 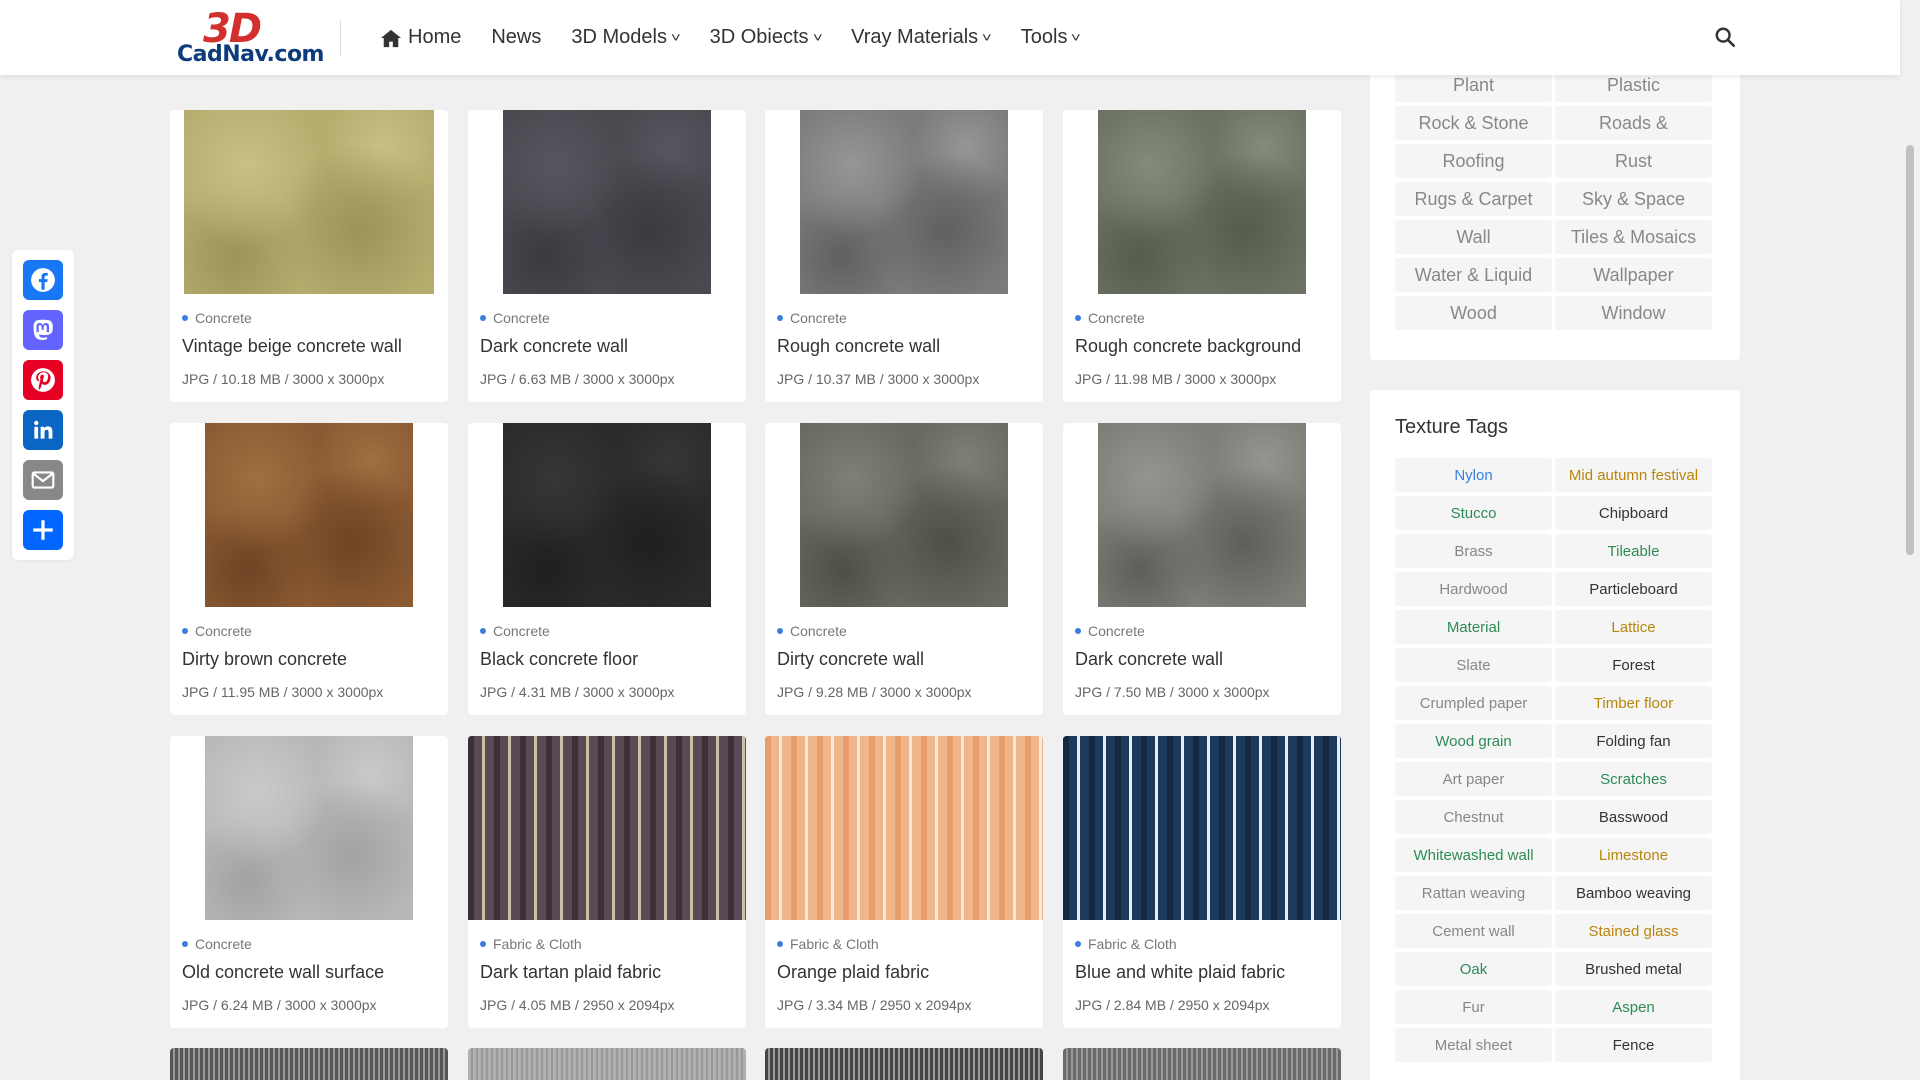 What do you see at coordinates (1473, 893) in the screenshot?
I see `tag-rattan-weaving: Rattan weaving` at bounding box center [1473, 893].